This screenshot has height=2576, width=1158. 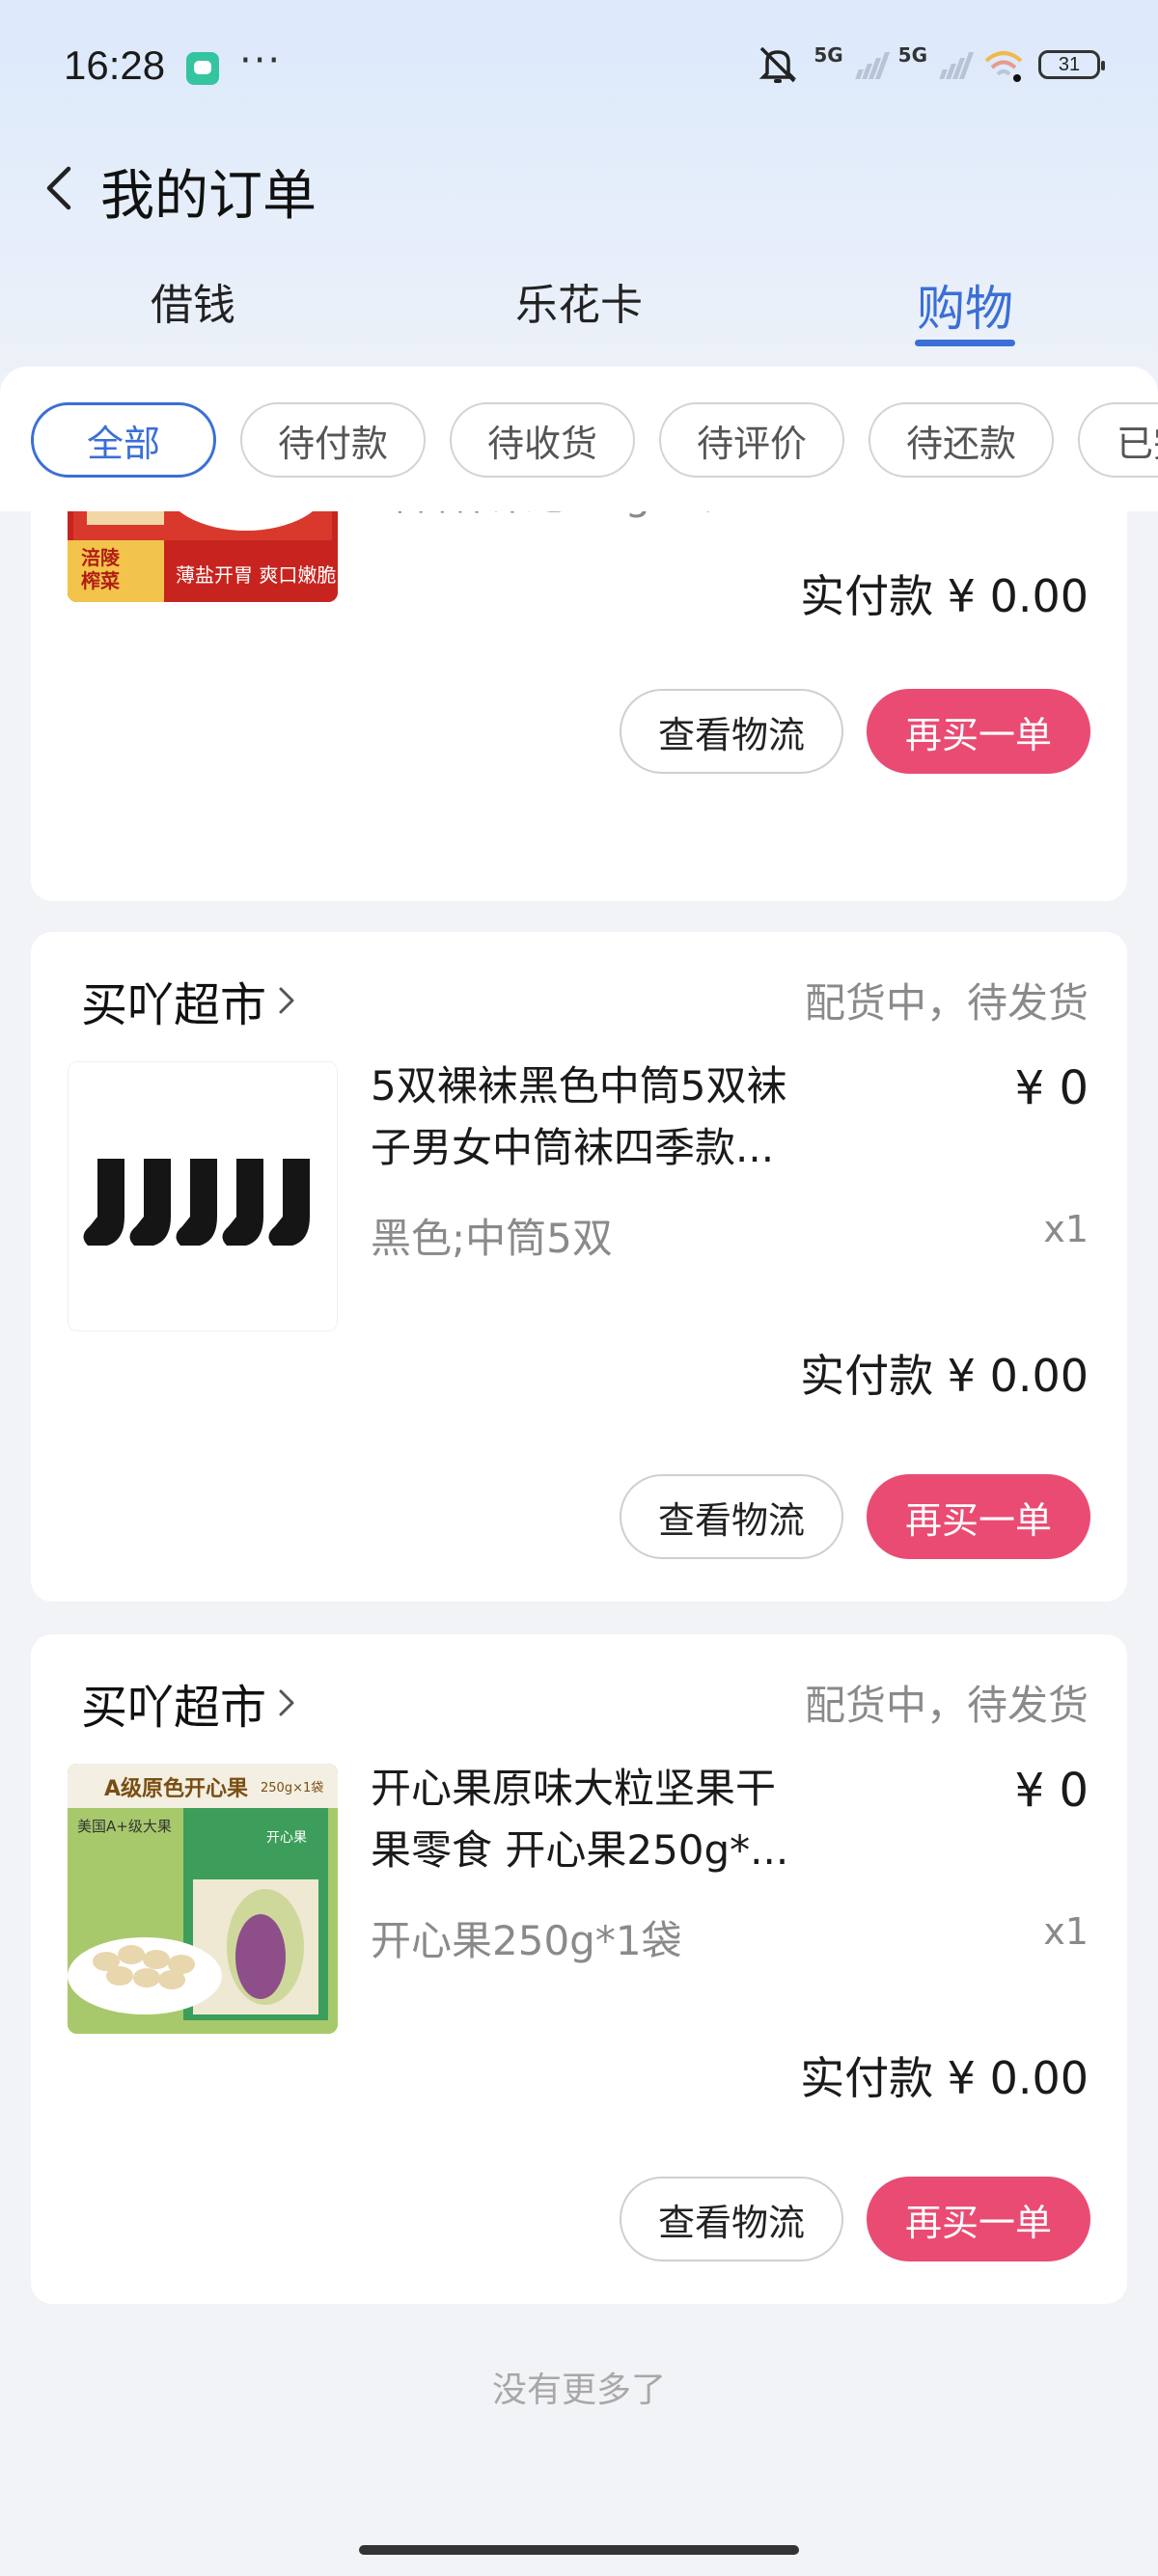 I want to click on back-button, so click(x=59, y=188).